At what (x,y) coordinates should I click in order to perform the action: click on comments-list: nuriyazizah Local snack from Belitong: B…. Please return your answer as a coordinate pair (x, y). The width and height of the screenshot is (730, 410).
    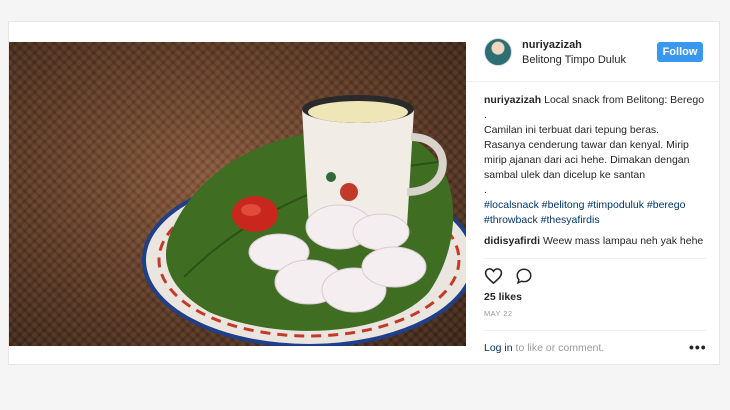
    Looking at the image, I should click on (595, 171).